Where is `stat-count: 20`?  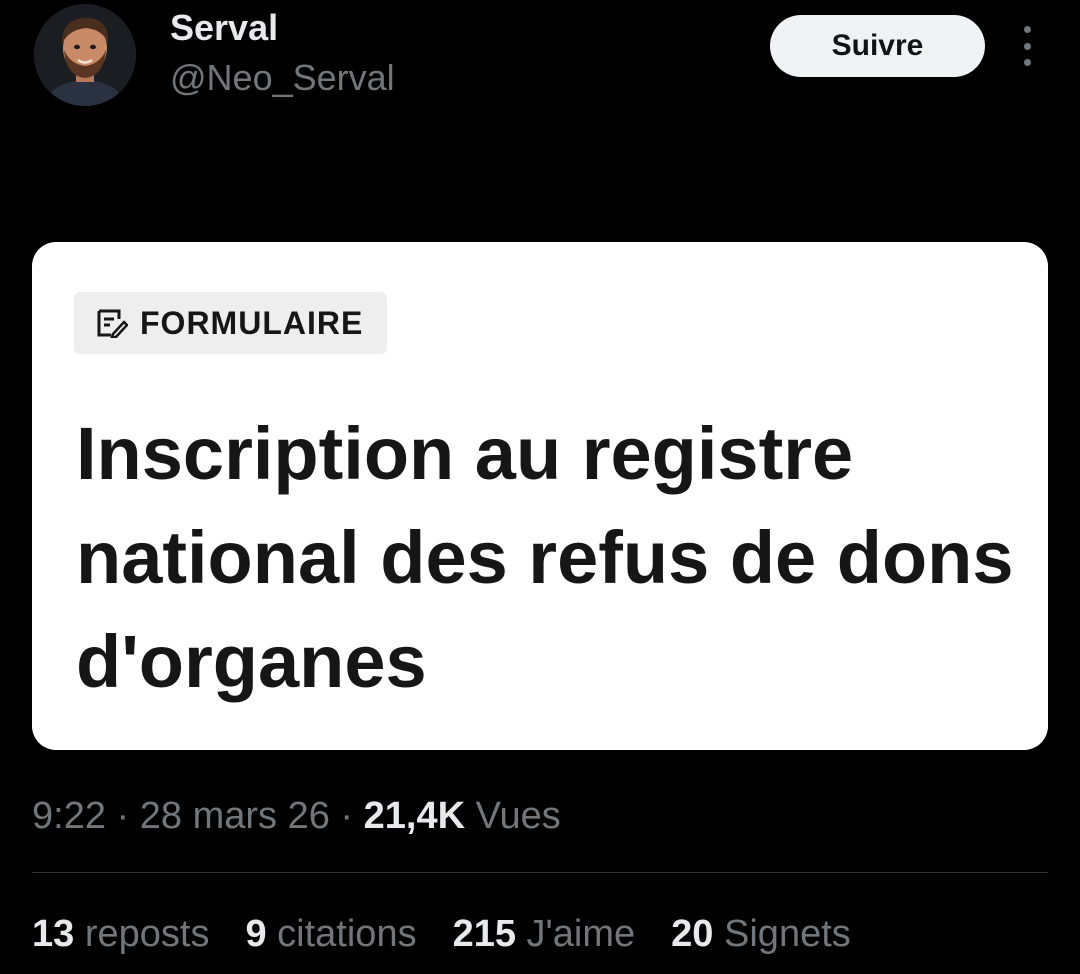
stat-count: 20 is located at coordinates (692, 934).